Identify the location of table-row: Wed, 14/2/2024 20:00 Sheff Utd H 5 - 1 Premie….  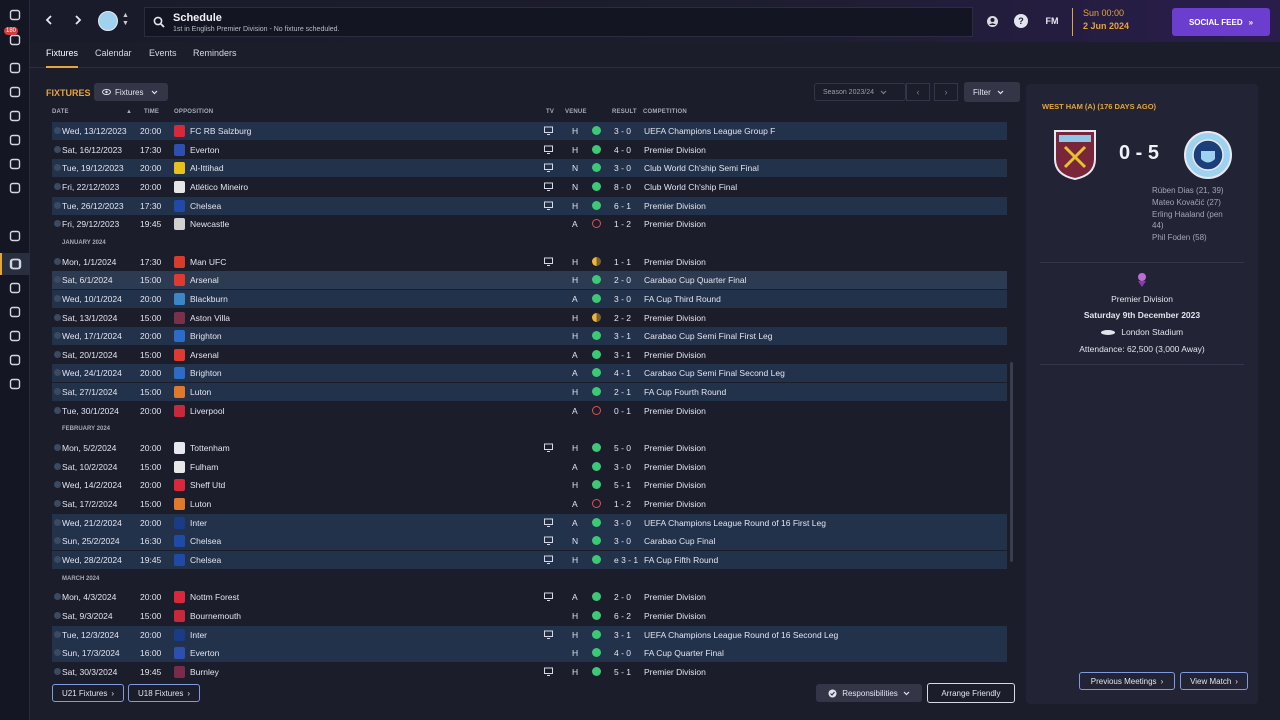
(529, 485).